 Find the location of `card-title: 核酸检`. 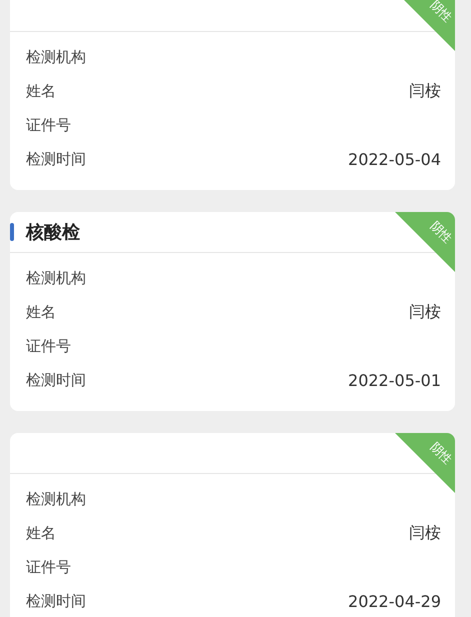

card-title: 核酸检 is located at coordinates (53, 232).